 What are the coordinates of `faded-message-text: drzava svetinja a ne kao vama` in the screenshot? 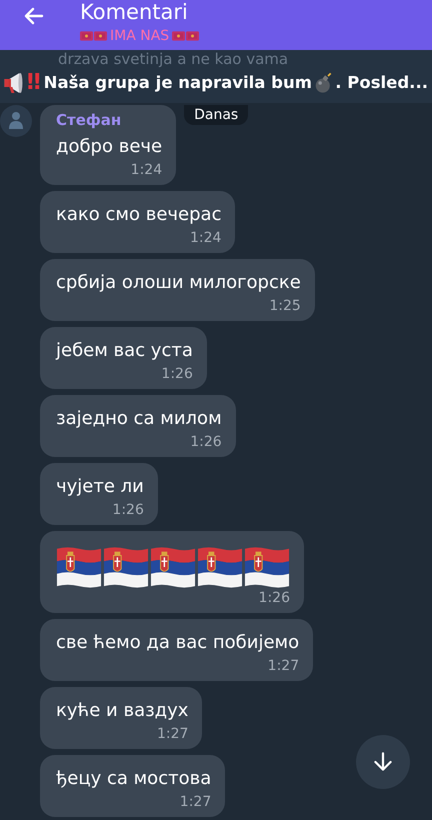 It's located at (216, 59).